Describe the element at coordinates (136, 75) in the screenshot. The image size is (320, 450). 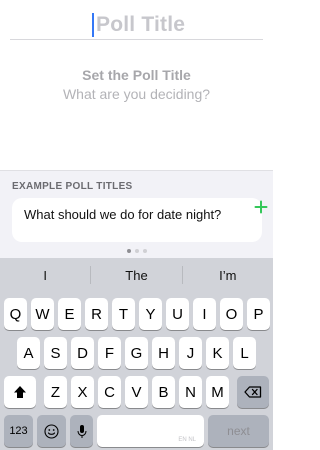
I see `prompt-title: Set the Poll Title` at that location.